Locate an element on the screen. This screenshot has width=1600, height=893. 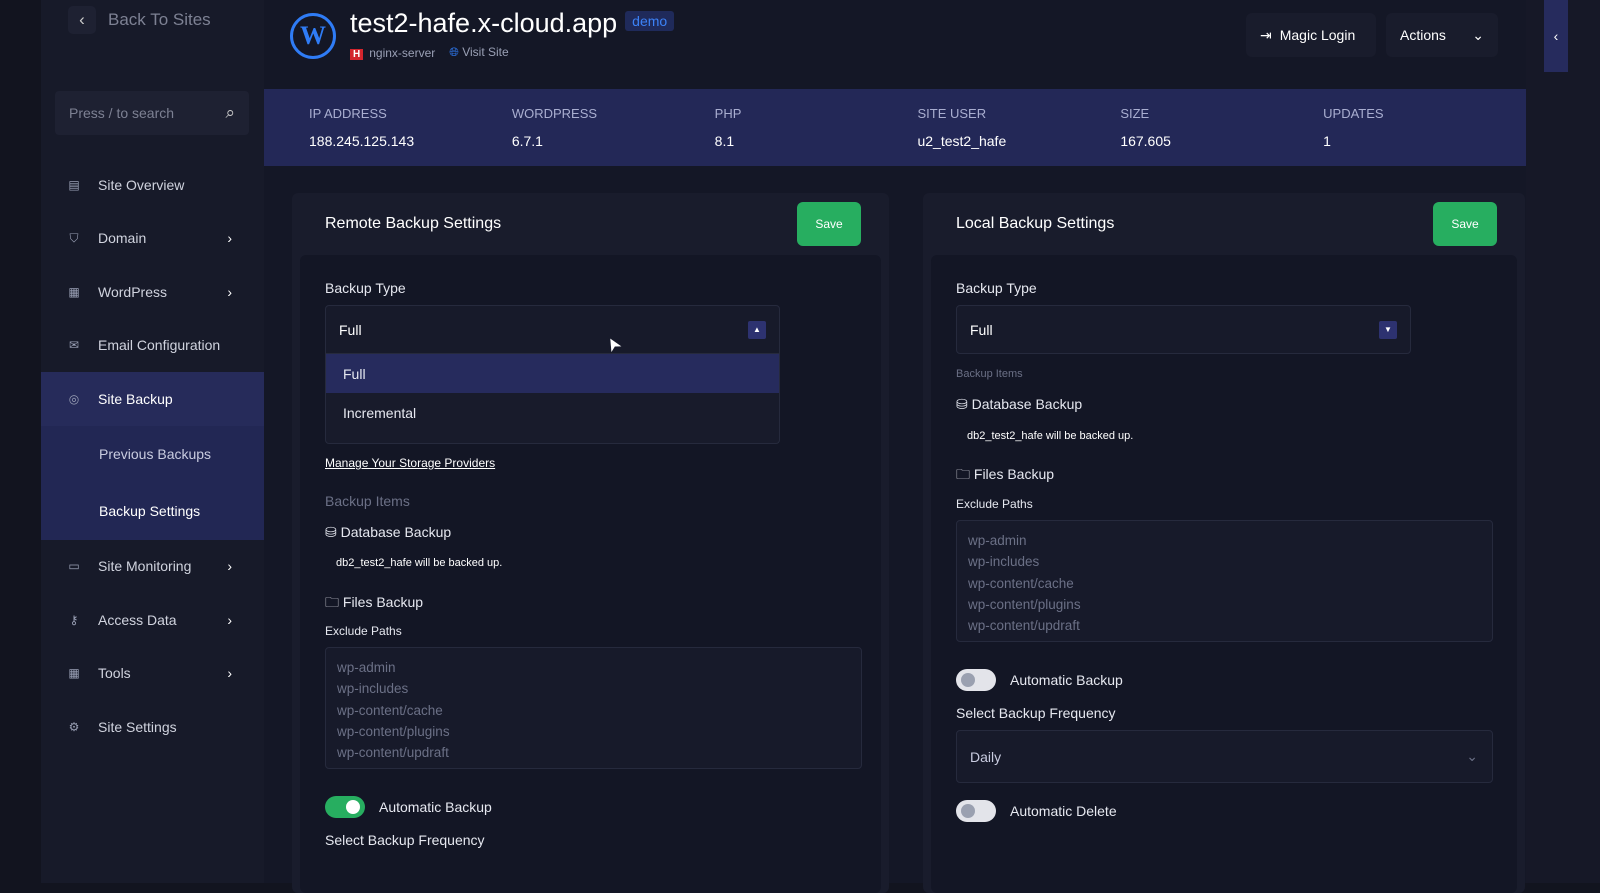
visit-site-link: 🌐︎ Visit Site is located at coordinates (478, 52).